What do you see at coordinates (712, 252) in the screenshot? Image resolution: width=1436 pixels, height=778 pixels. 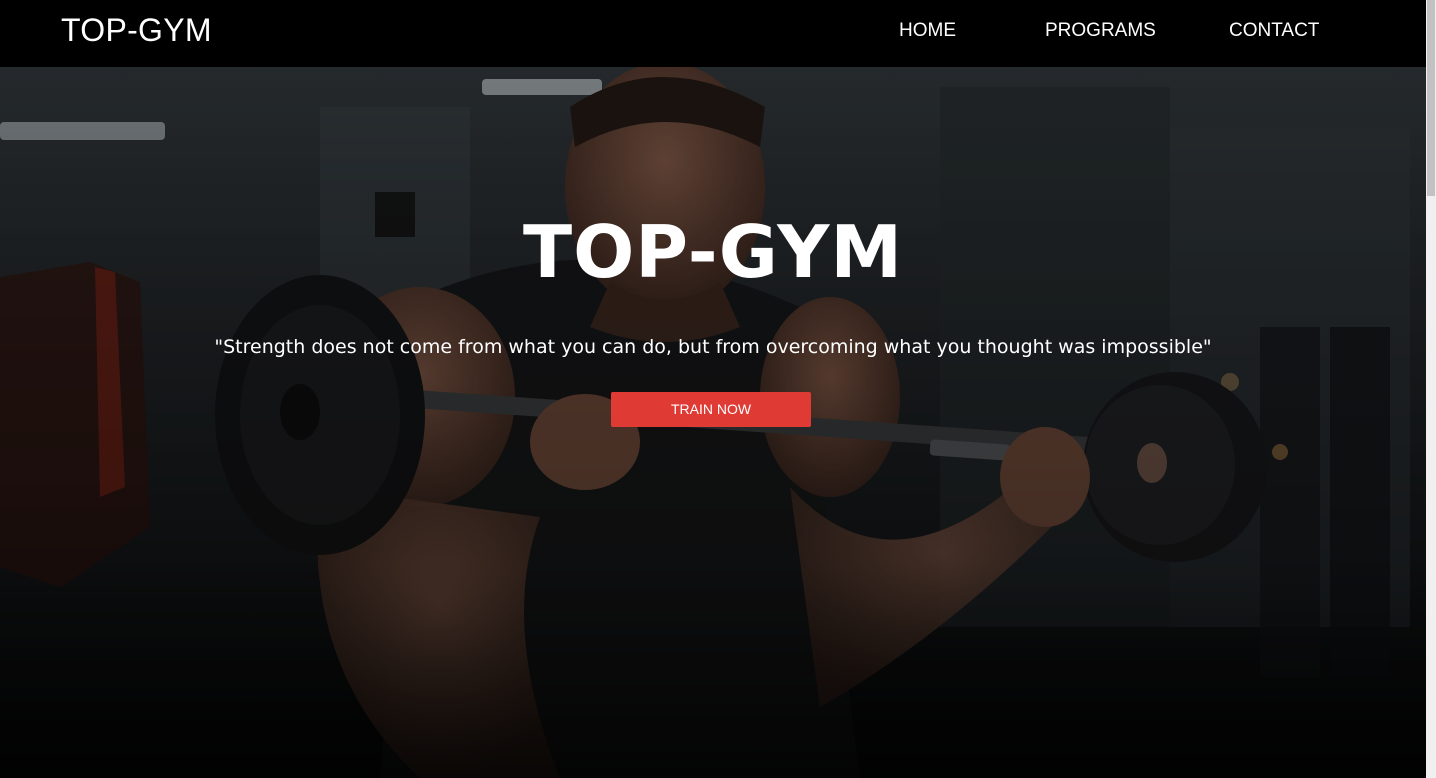 I see `hero-title: TOP-GYM` at bounding box center [712, 252].